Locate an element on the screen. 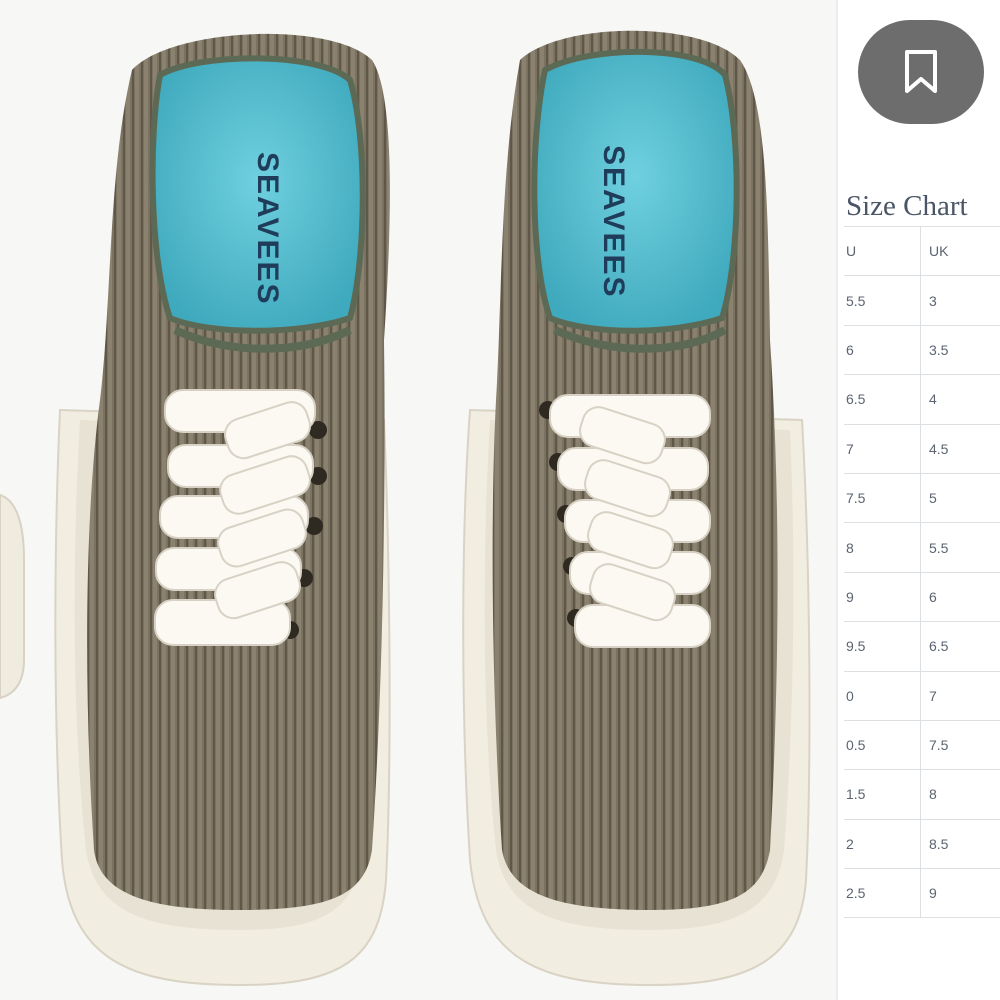  table-row: 5.5 3 is located at coordinates (922, 300).